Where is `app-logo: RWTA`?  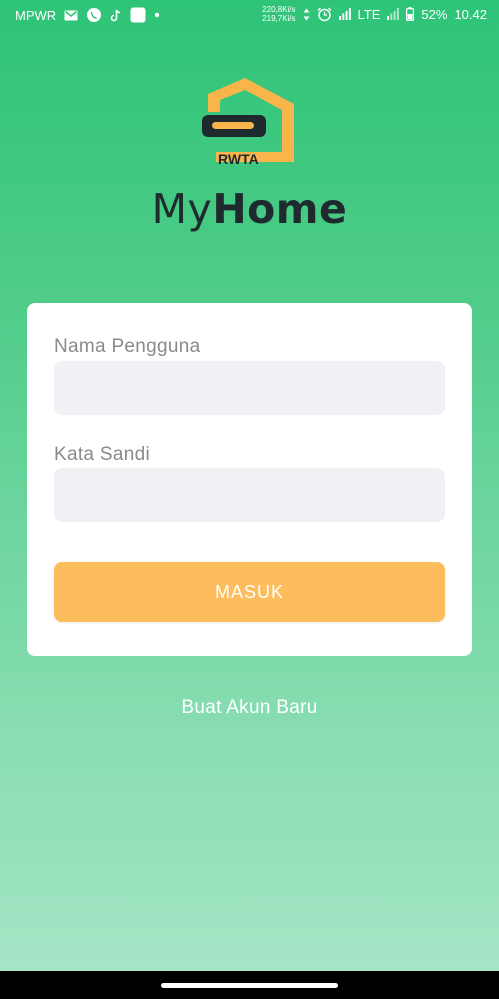 app-logo: RWTA is located at coordinates (250, 122).